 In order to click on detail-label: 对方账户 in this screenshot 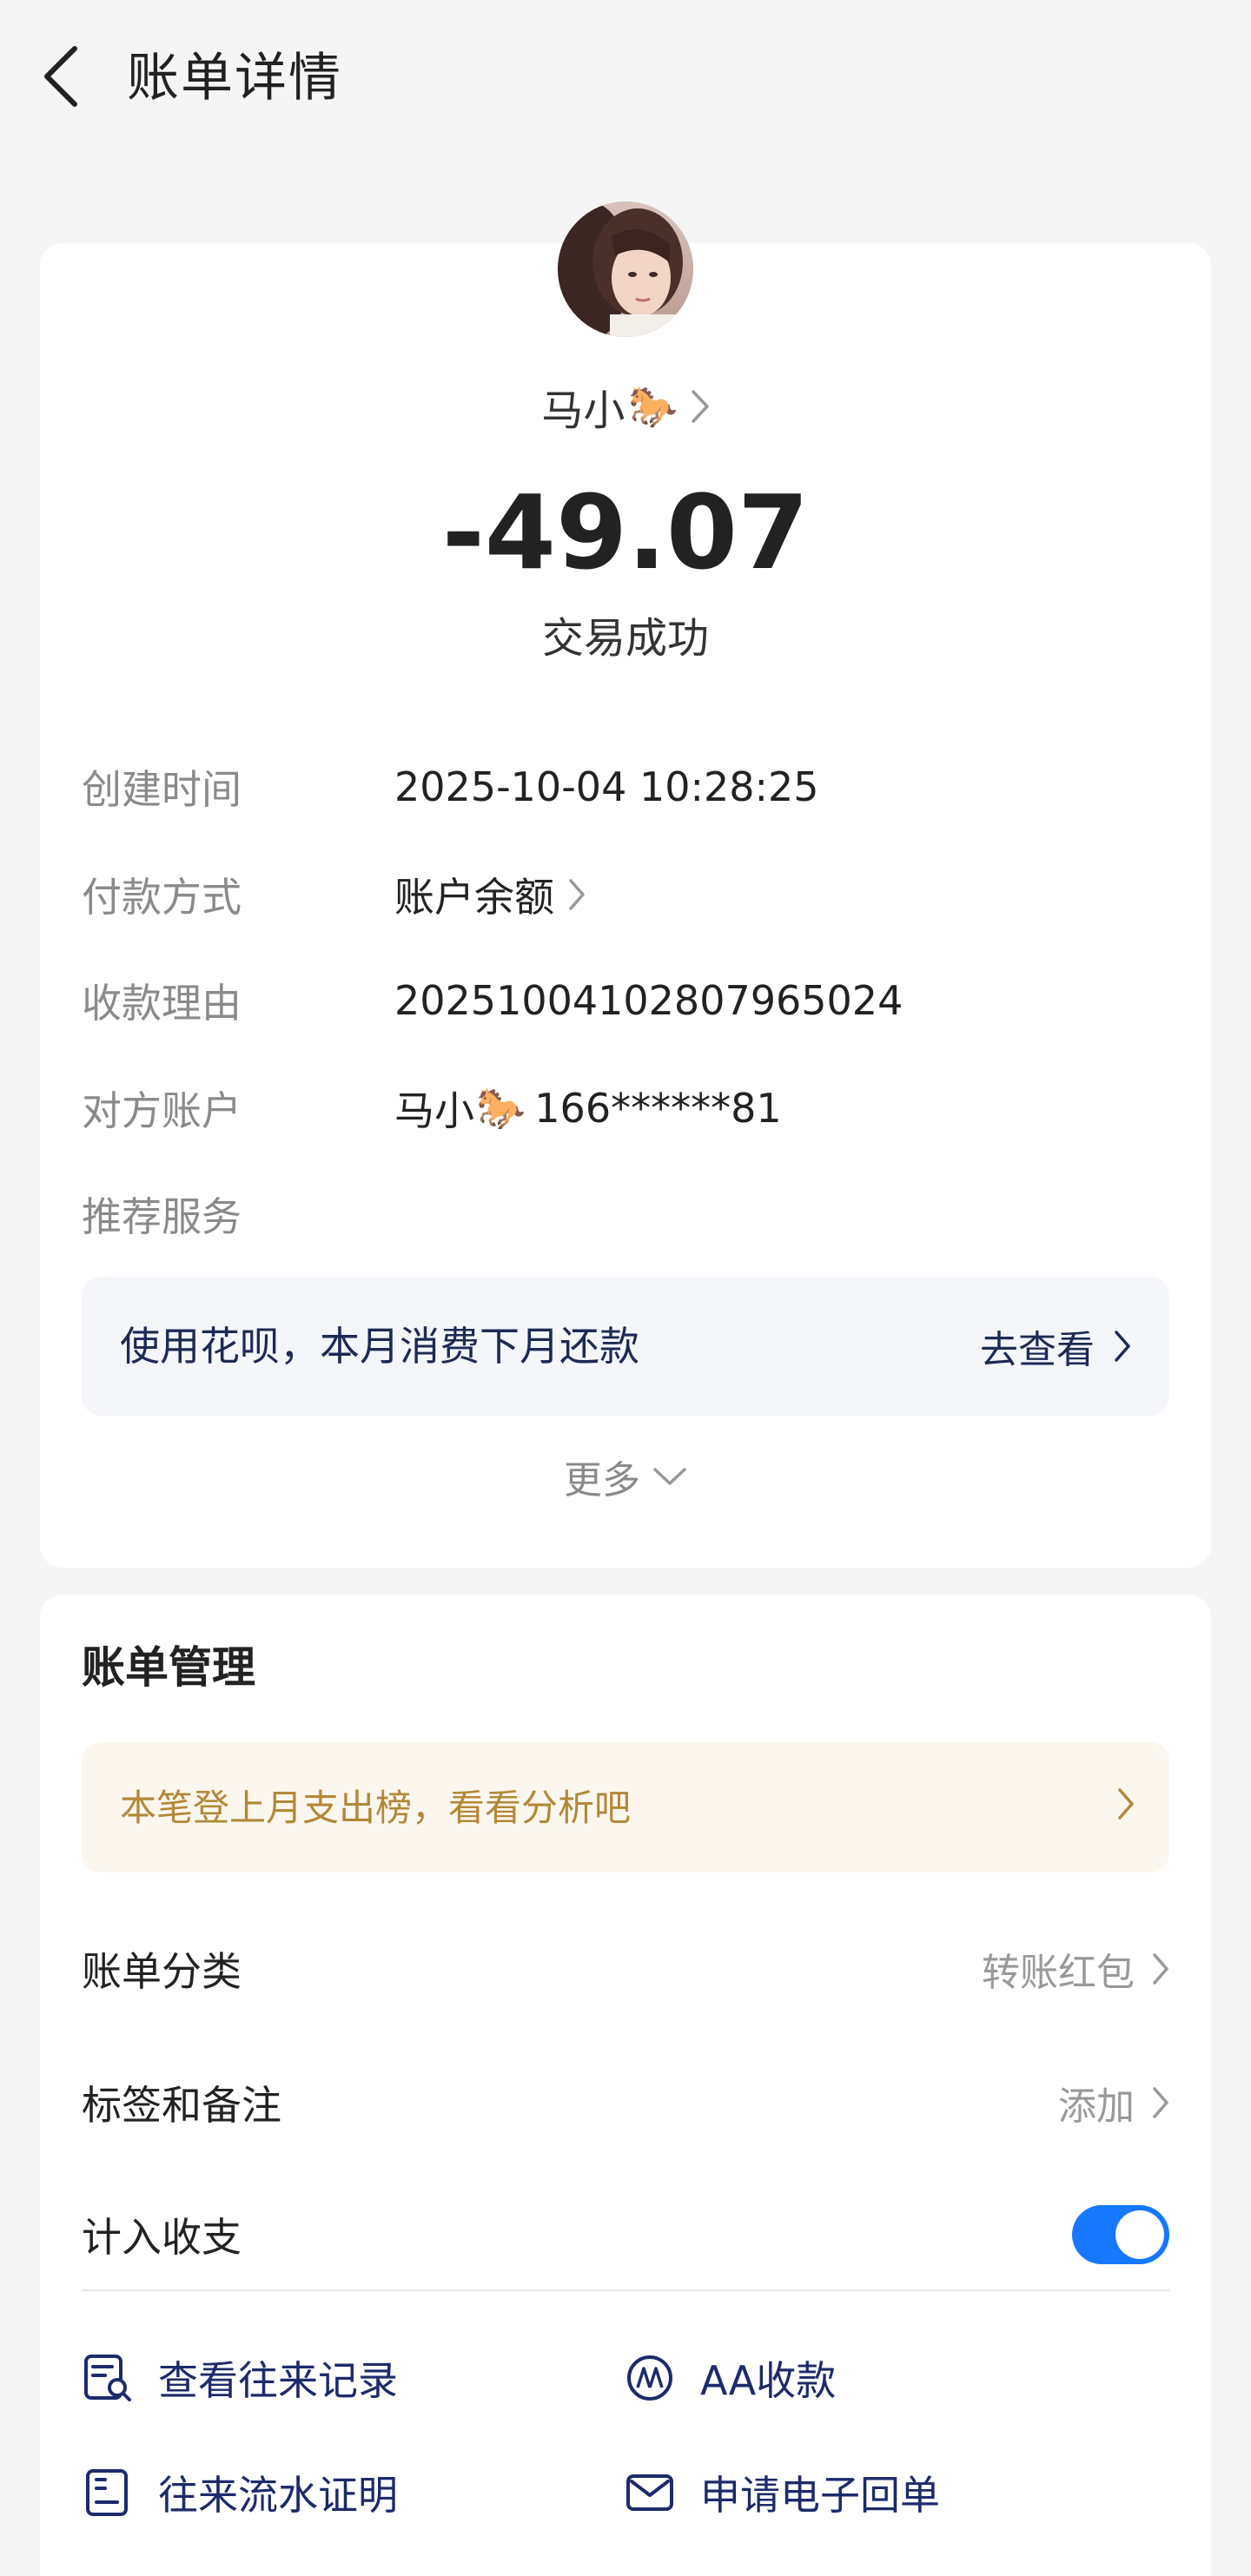, I will do `click(162, 1110)`.